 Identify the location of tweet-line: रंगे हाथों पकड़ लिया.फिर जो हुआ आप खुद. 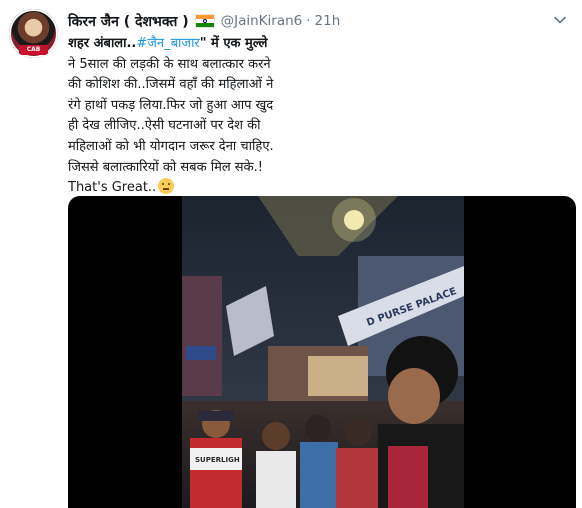
(171, 105).